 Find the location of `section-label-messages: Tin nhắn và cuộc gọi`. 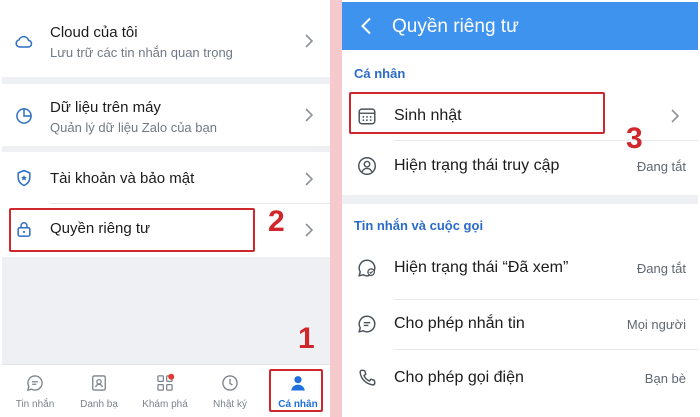

section-label-messages: Tin nhắn và cuộc gọi is located at coordinates (419, 225).